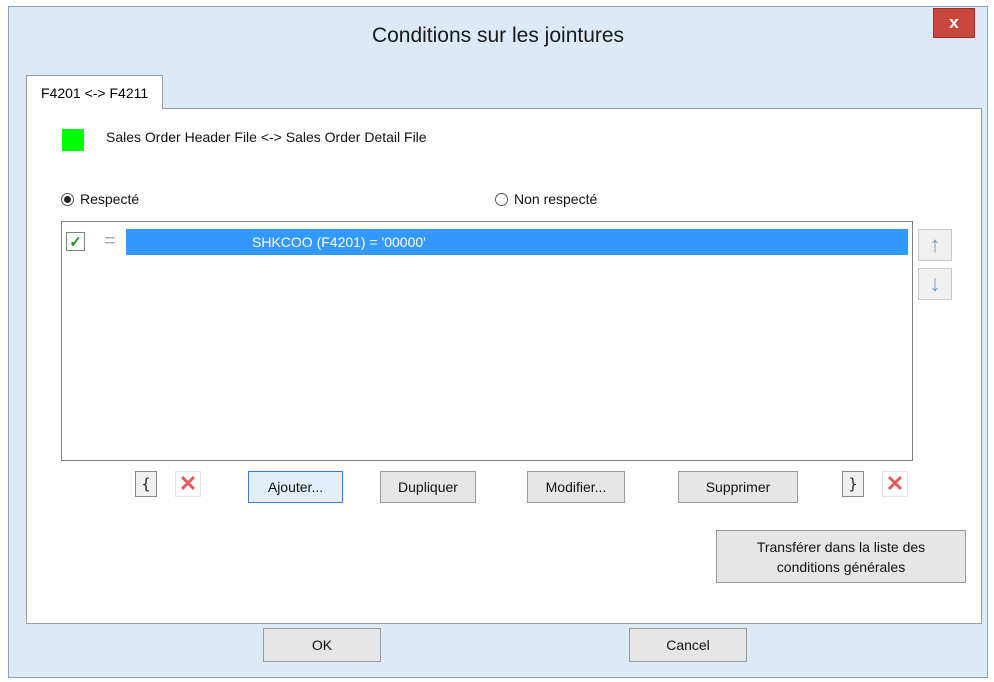 The image size is (994, 682). I want to click on remove-close-brace-button: ✕, so click(895, 484).